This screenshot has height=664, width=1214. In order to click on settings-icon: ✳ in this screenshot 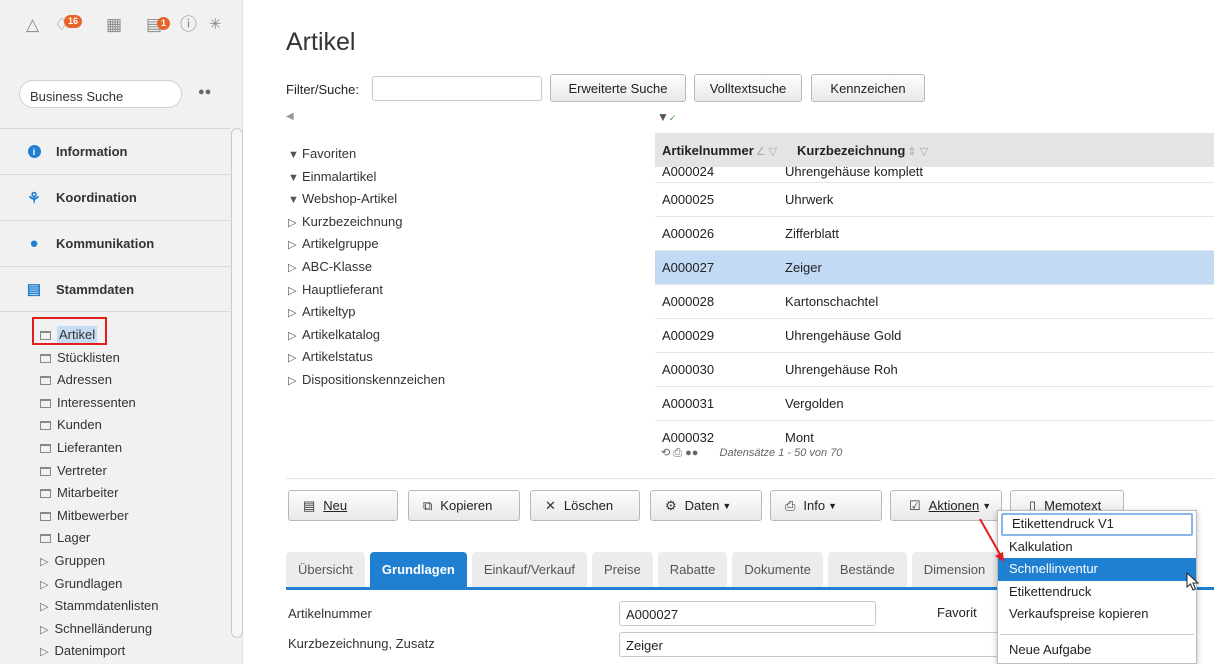, I will do `click(215, 25)`.